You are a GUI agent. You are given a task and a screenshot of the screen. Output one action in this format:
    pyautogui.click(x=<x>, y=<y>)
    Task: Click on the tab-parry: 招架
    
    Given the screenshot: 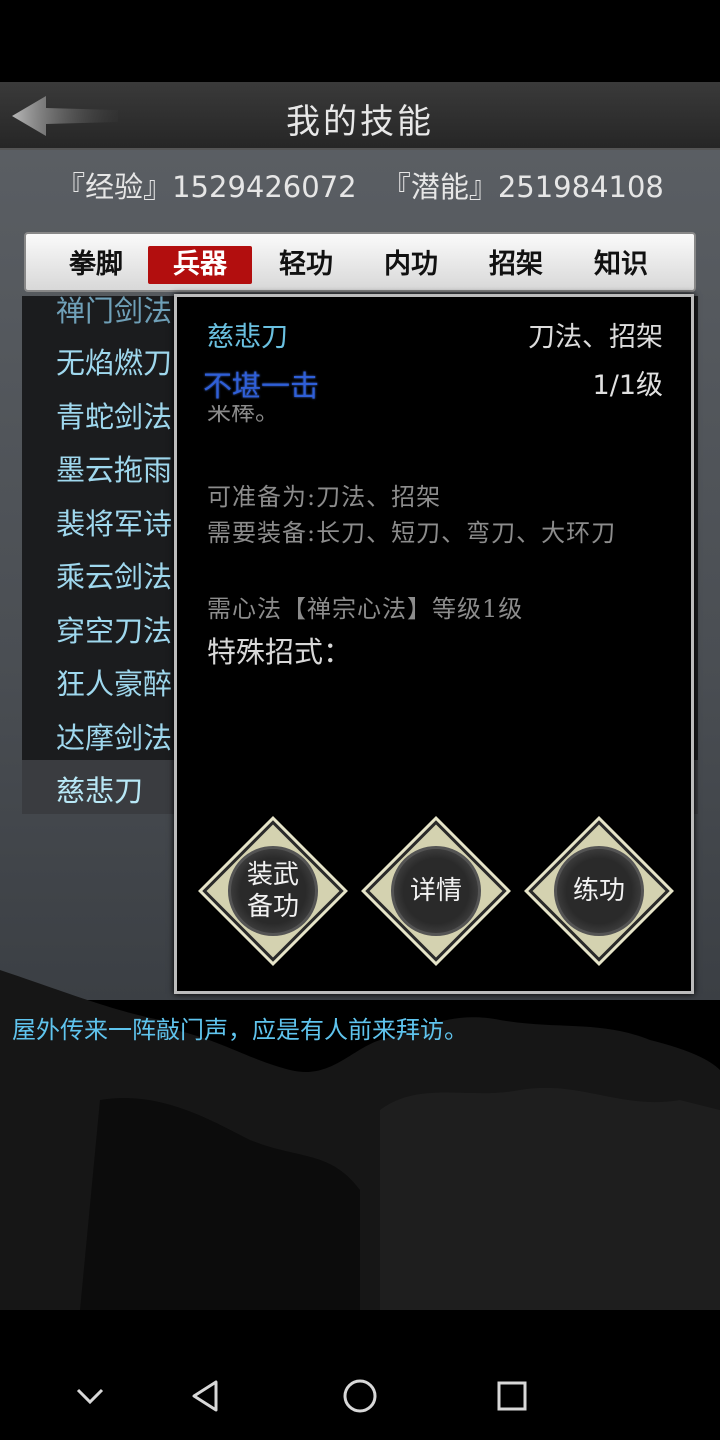 What is the action you would take?
    pyautogui.click(x=516, y=265)
    